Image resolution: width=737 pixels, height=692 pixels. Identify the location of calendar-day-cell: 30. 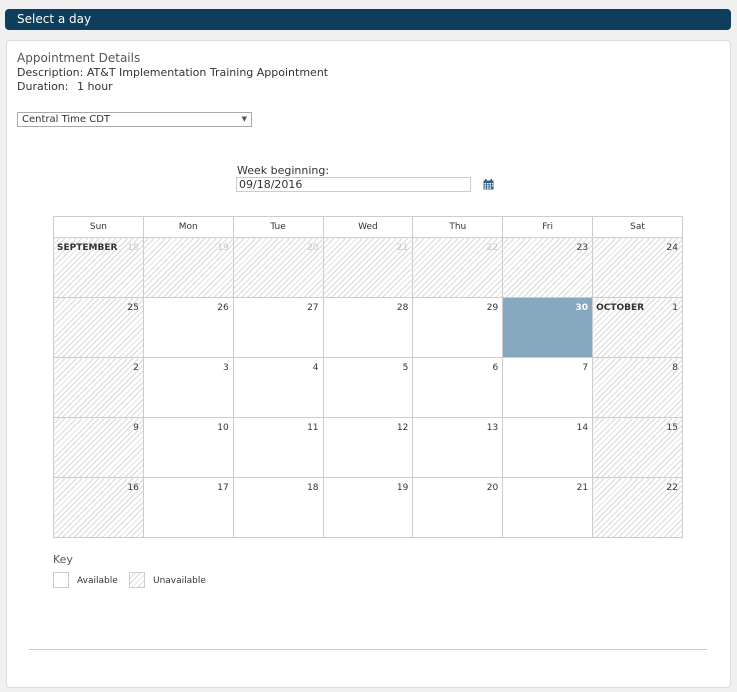
(548, 327).